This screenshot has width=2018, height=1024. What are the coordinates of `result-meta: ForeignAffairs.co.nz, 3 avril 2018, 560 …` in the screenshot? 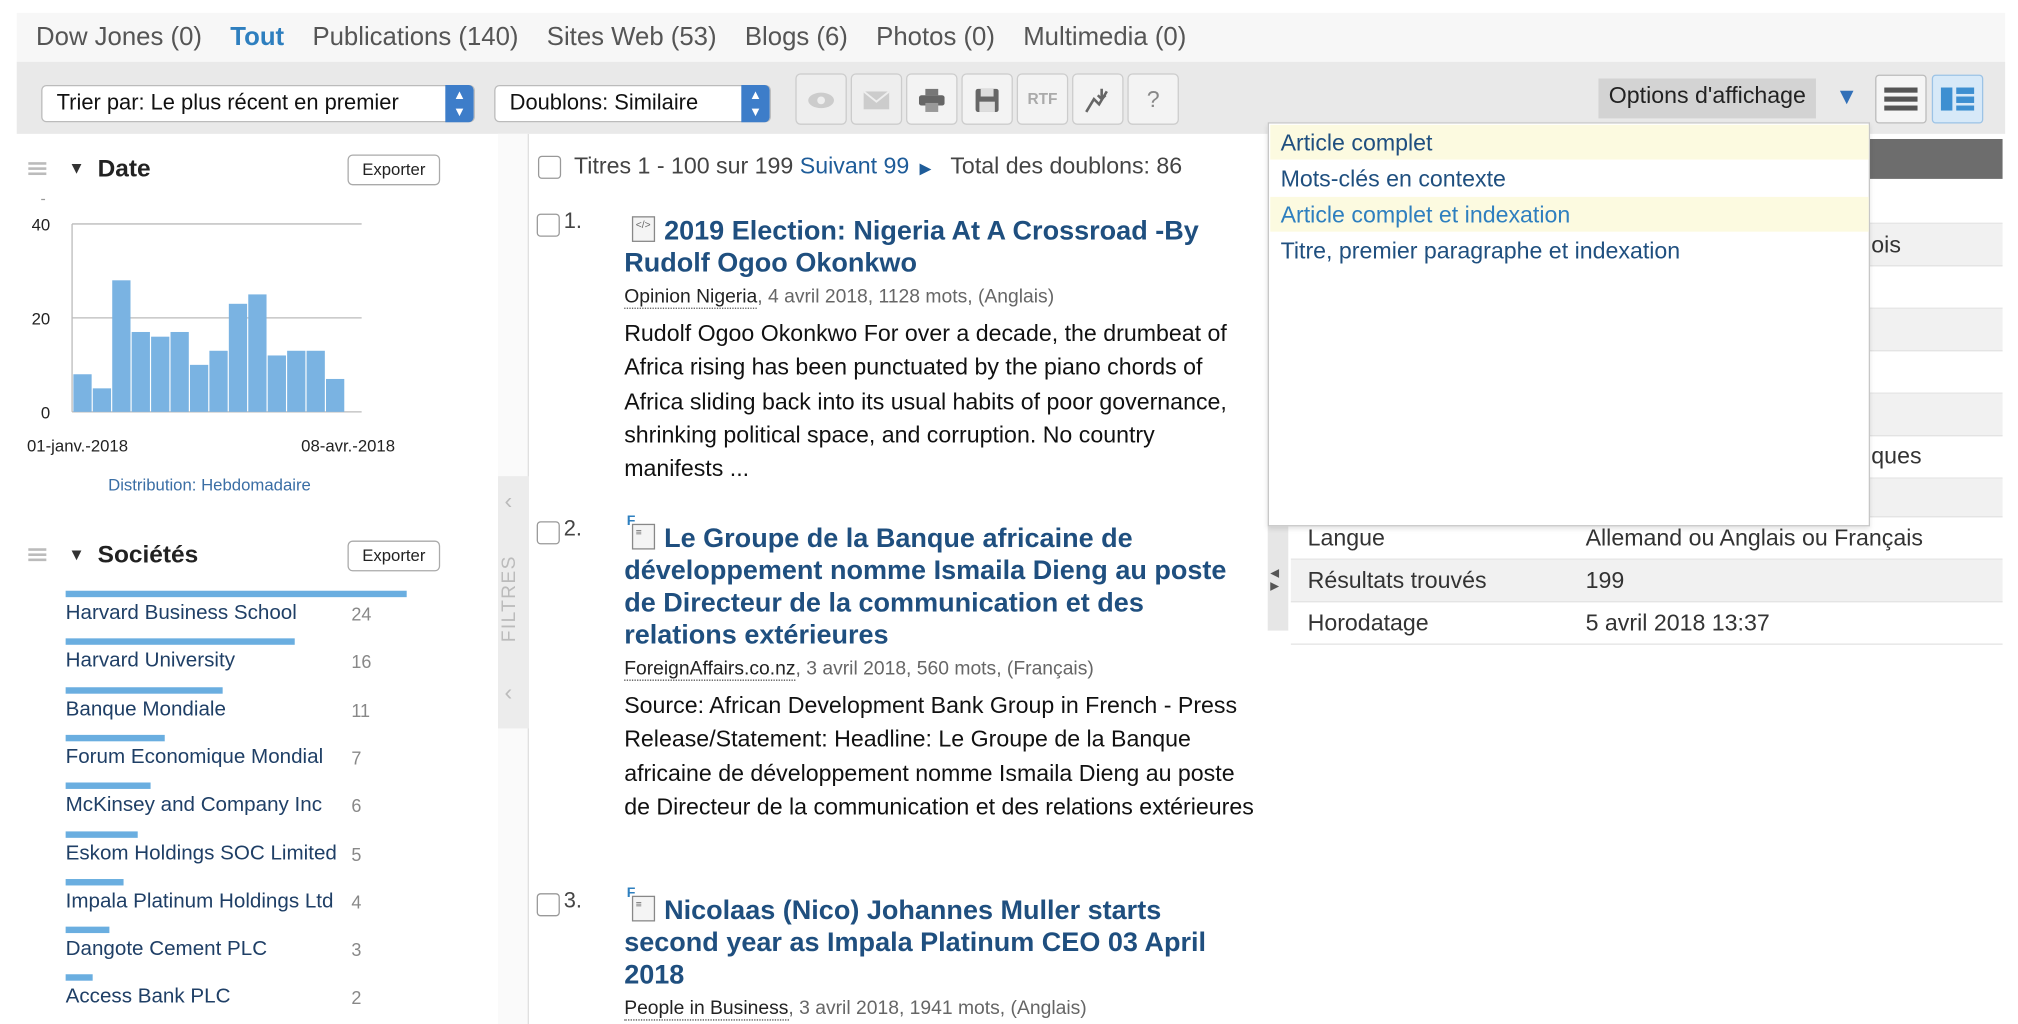 It's located at (859, 669).